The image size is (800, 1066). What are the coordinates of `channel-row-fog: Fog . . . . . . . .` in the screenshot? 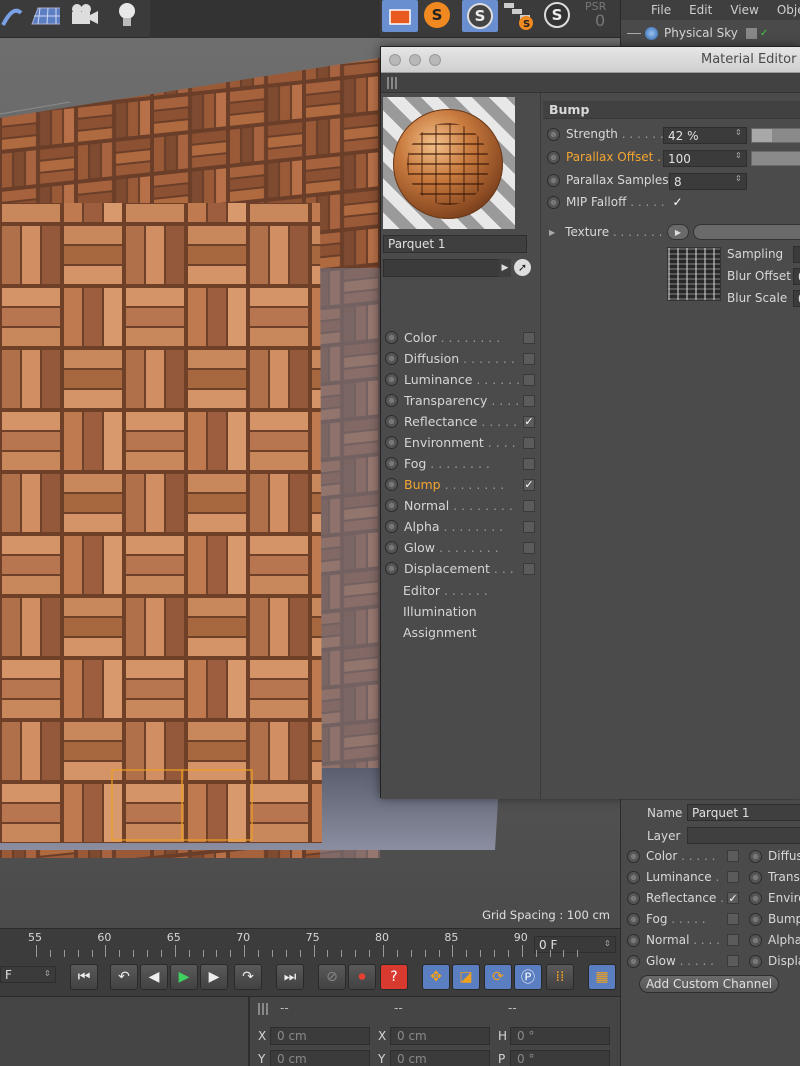 It's located at (460, 463).